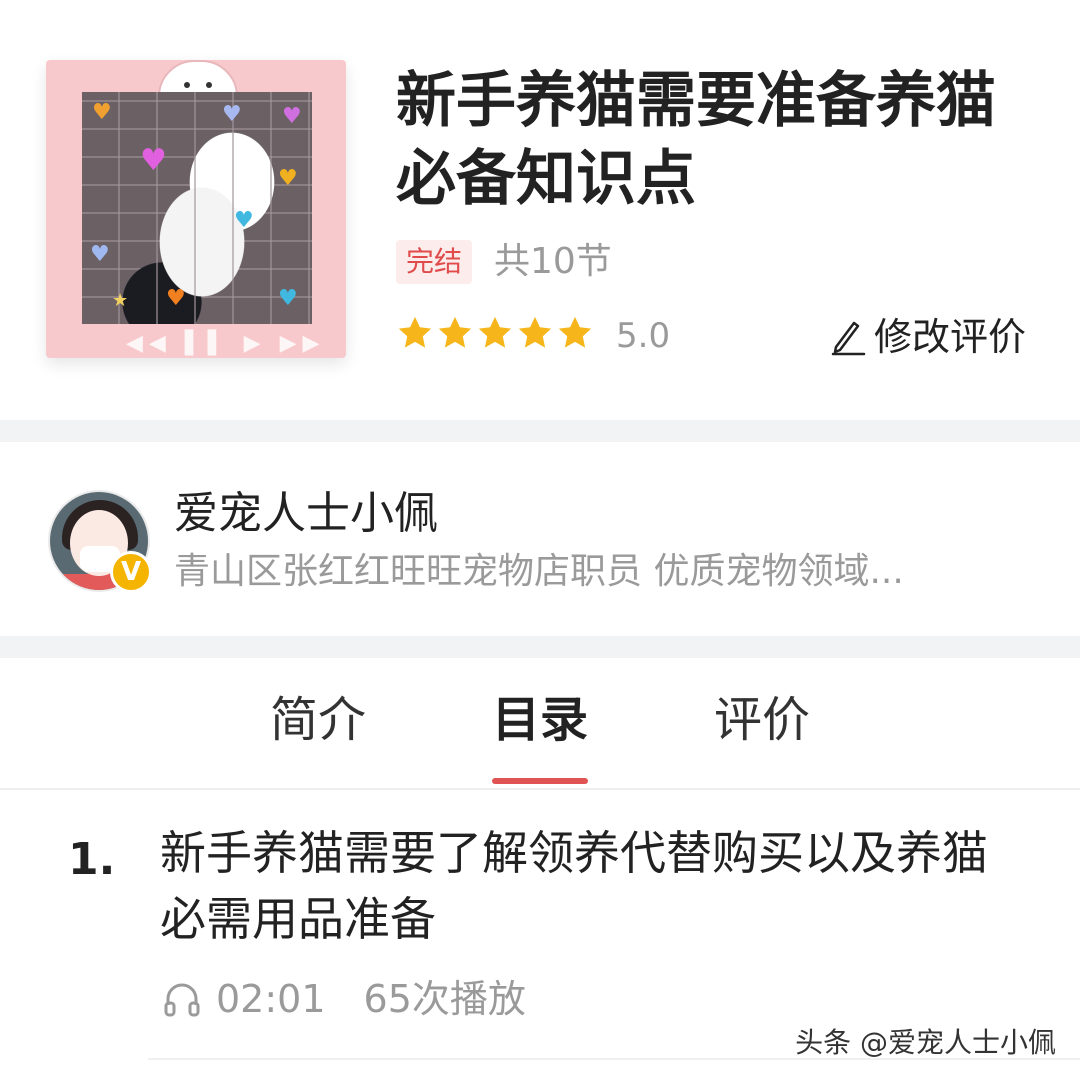  I want to click on tab-intro: 简介, so click(318, 720).